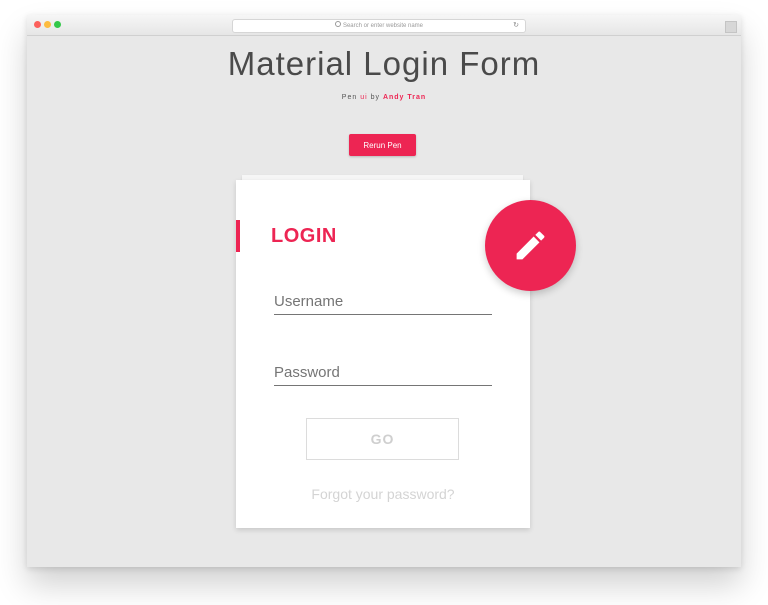 The width and height of the screenshot is (768, 605). I want to click on username-field, so click(383, 301).